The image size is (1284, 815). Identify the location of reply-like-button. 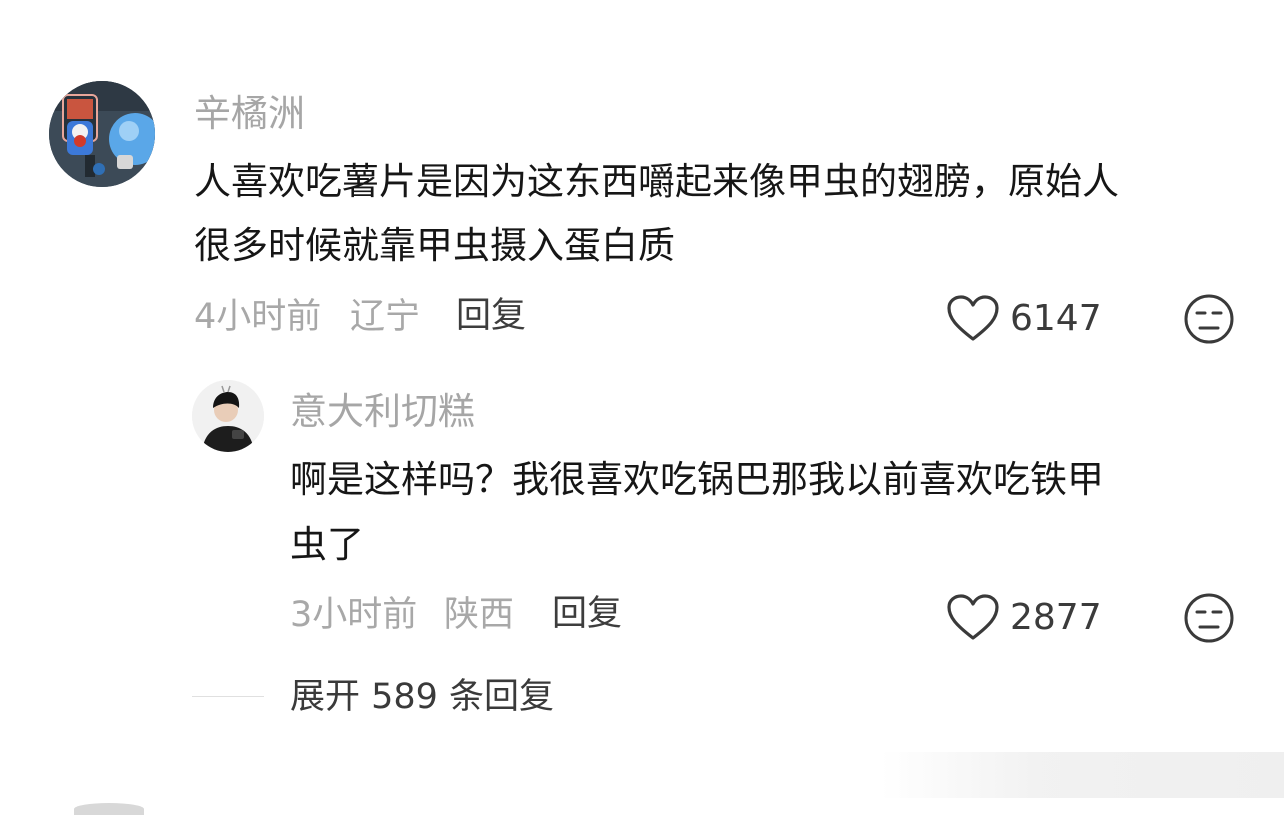
(973, 618).